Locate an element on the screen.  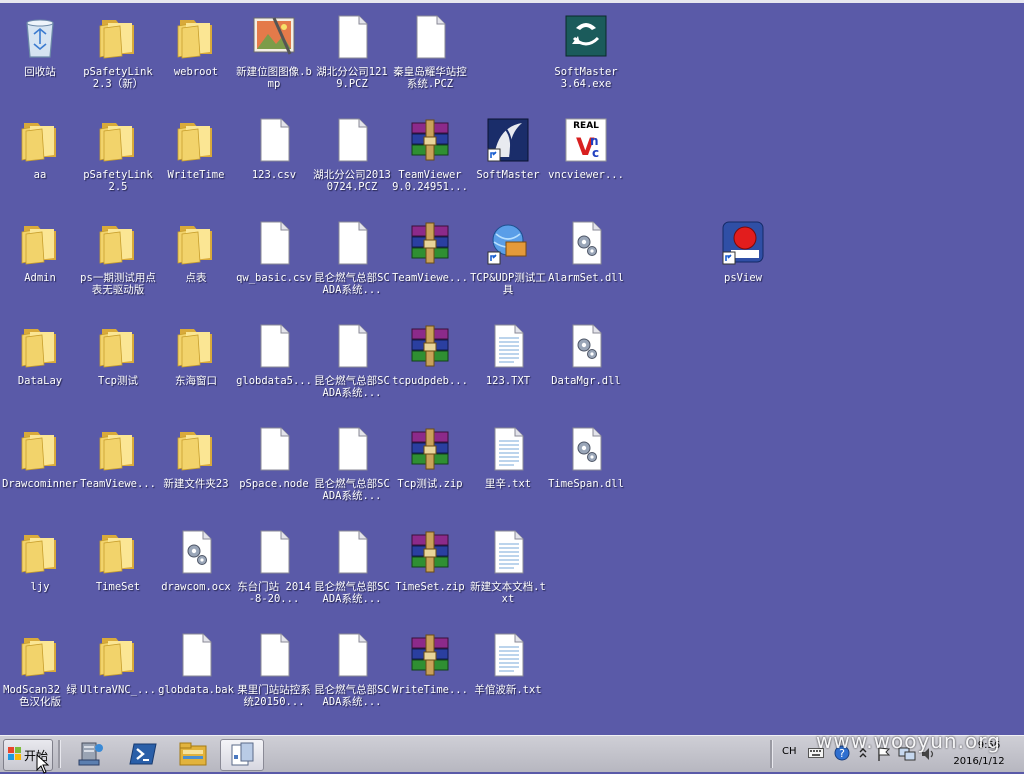
taskbar-server-manager-button is located at coordinates (91, 754).